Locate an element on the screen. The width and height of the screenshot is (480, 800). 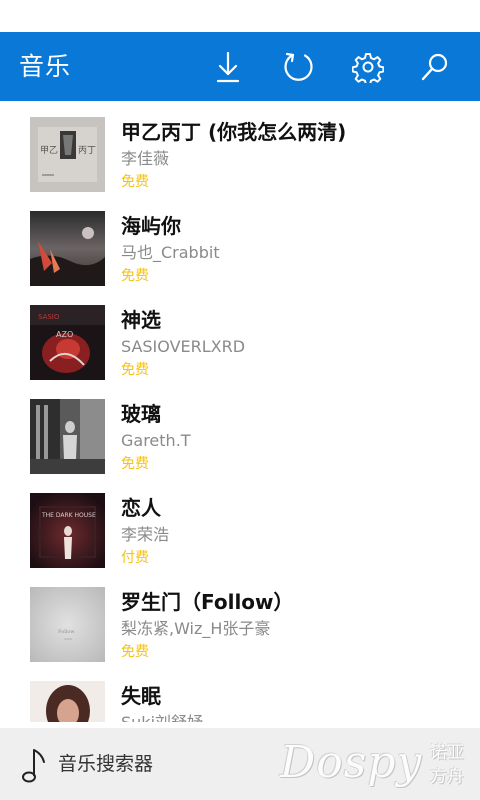
song-artist: Gareth.T is located at coordinates (156, 440).